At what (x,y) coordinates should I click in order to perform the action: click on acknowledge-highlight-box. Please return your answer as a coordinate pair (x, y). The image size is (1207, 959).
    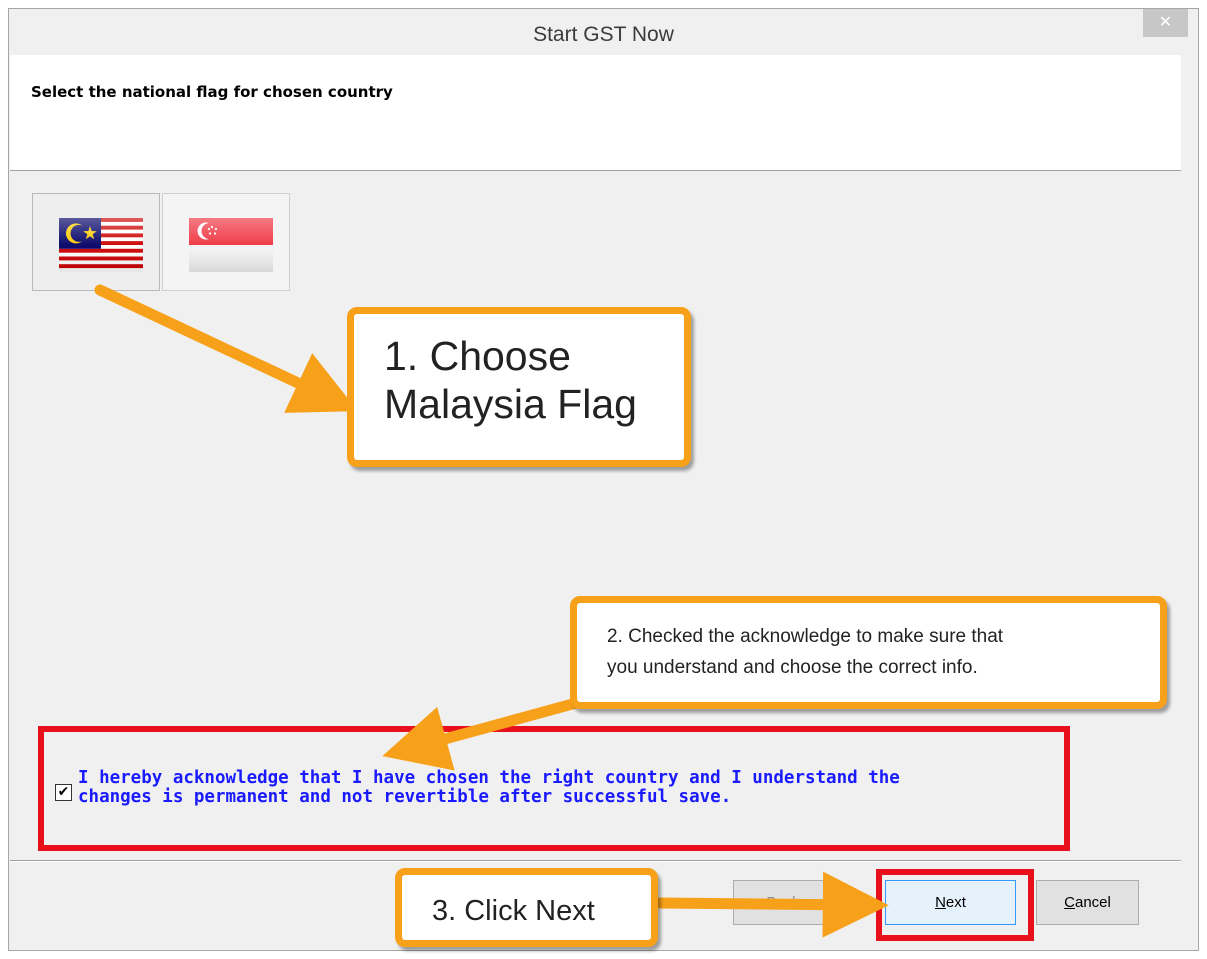
    Looking at the image, I should click on (554, 788).